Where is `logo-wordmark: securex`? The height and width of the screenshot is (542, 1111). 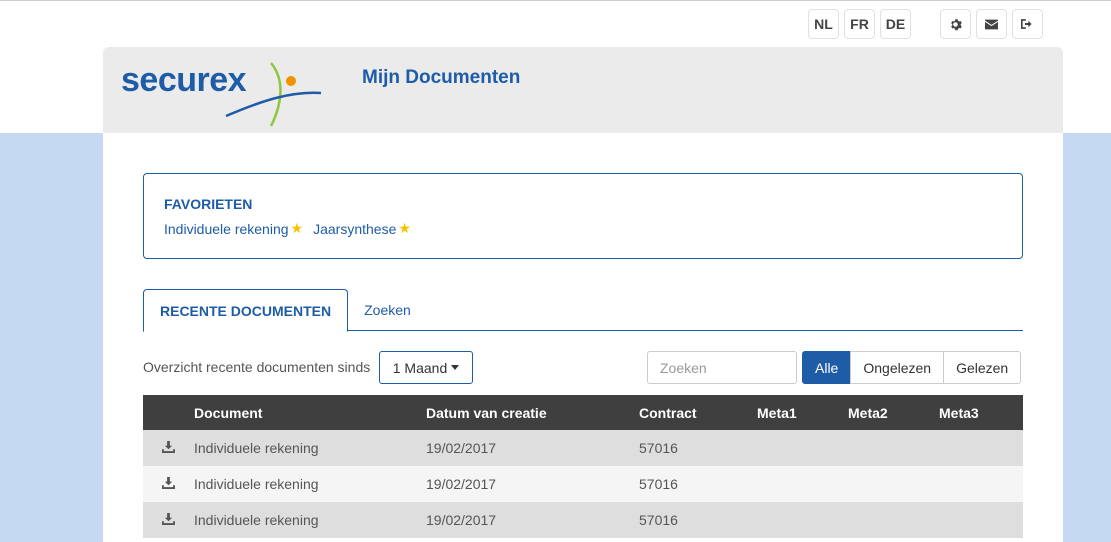
logo-wordmark: securex is located at coordinates (184, 80).